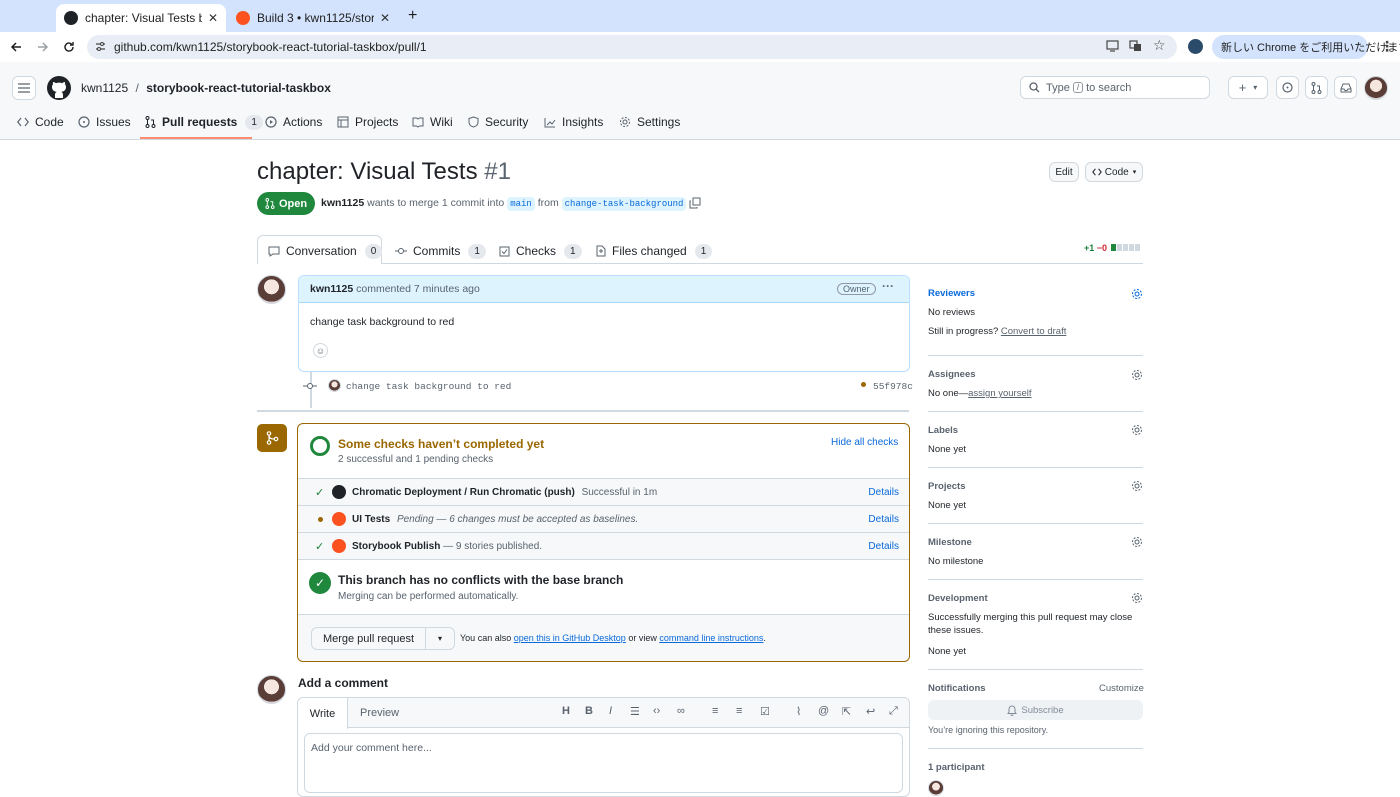 The height and width of the screenshot is (797, 1400). Describe the element at coordinates (624, 204) in the screenshot. I see `head-branch: change-task-background` at that location.